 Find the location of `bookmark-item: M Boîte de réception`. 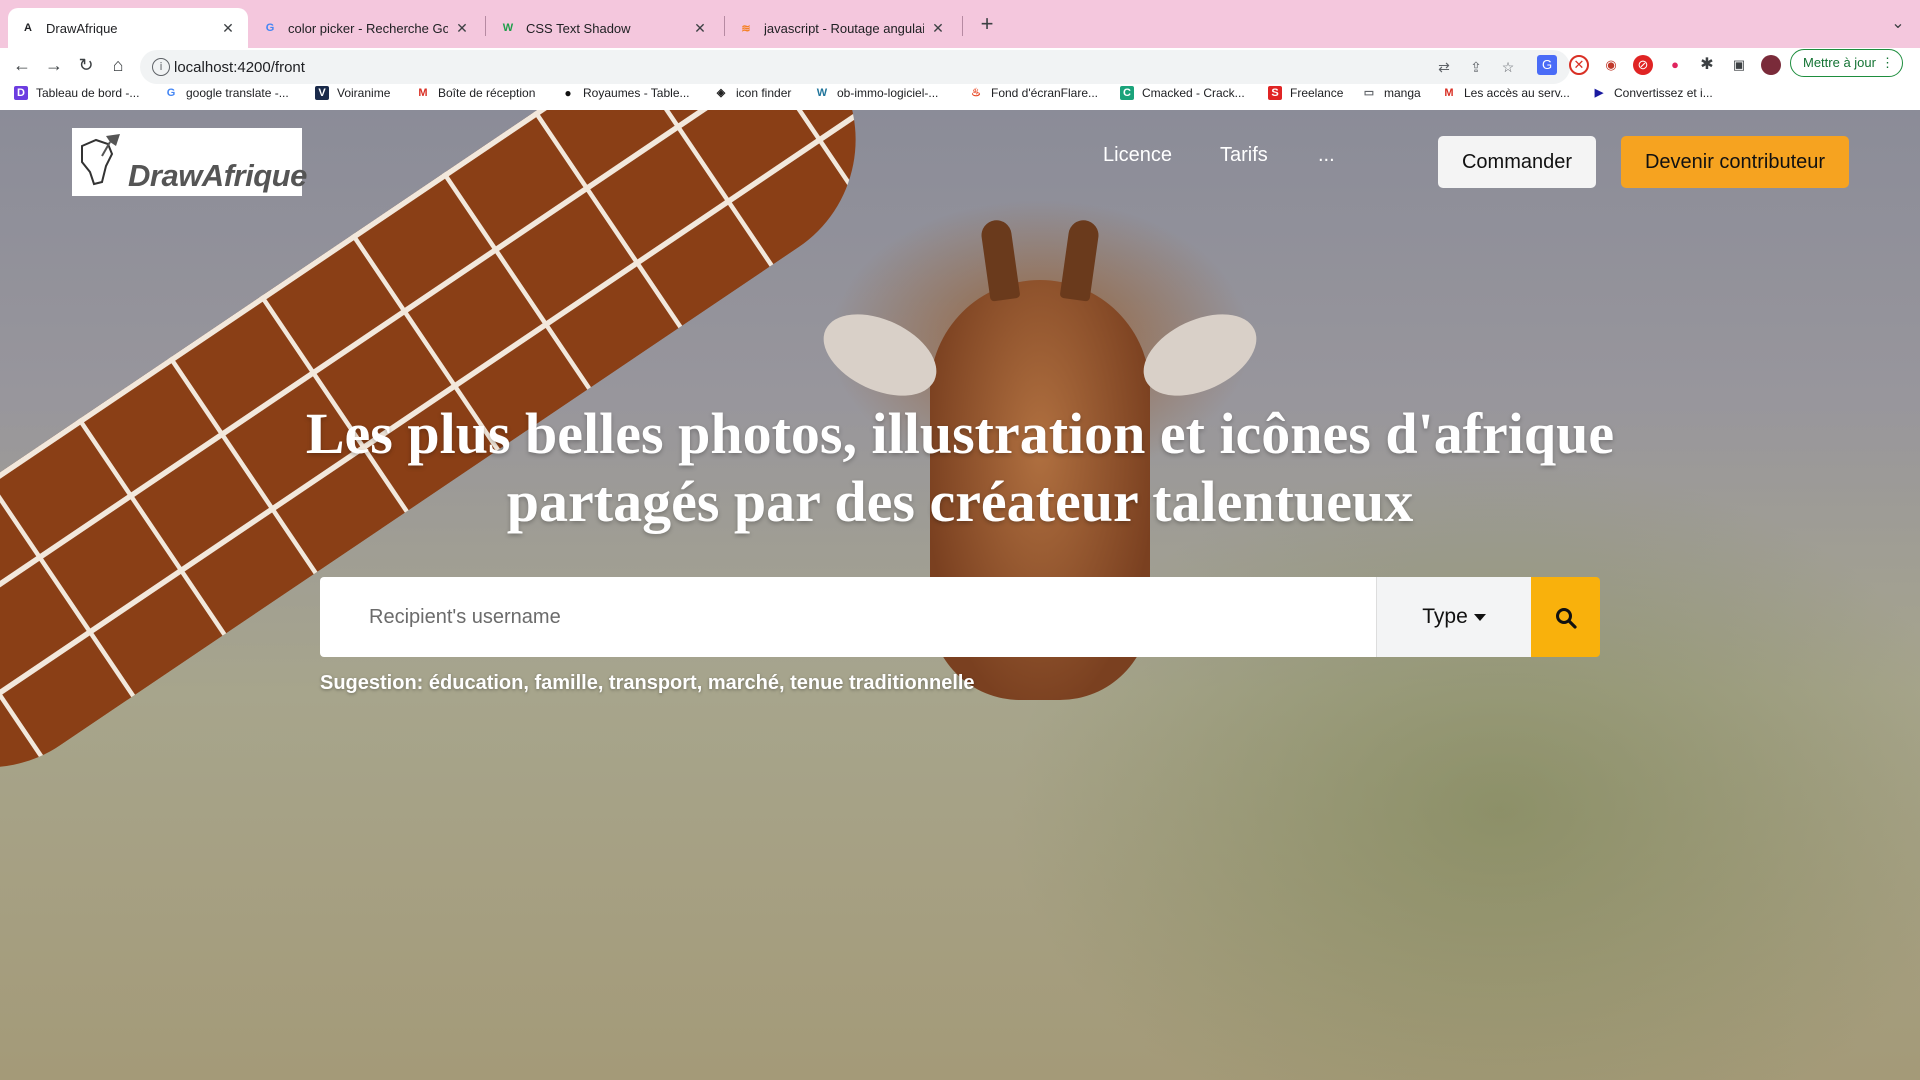

bookmark-item: M Boîte de réception is located at coordinates (475, 93).